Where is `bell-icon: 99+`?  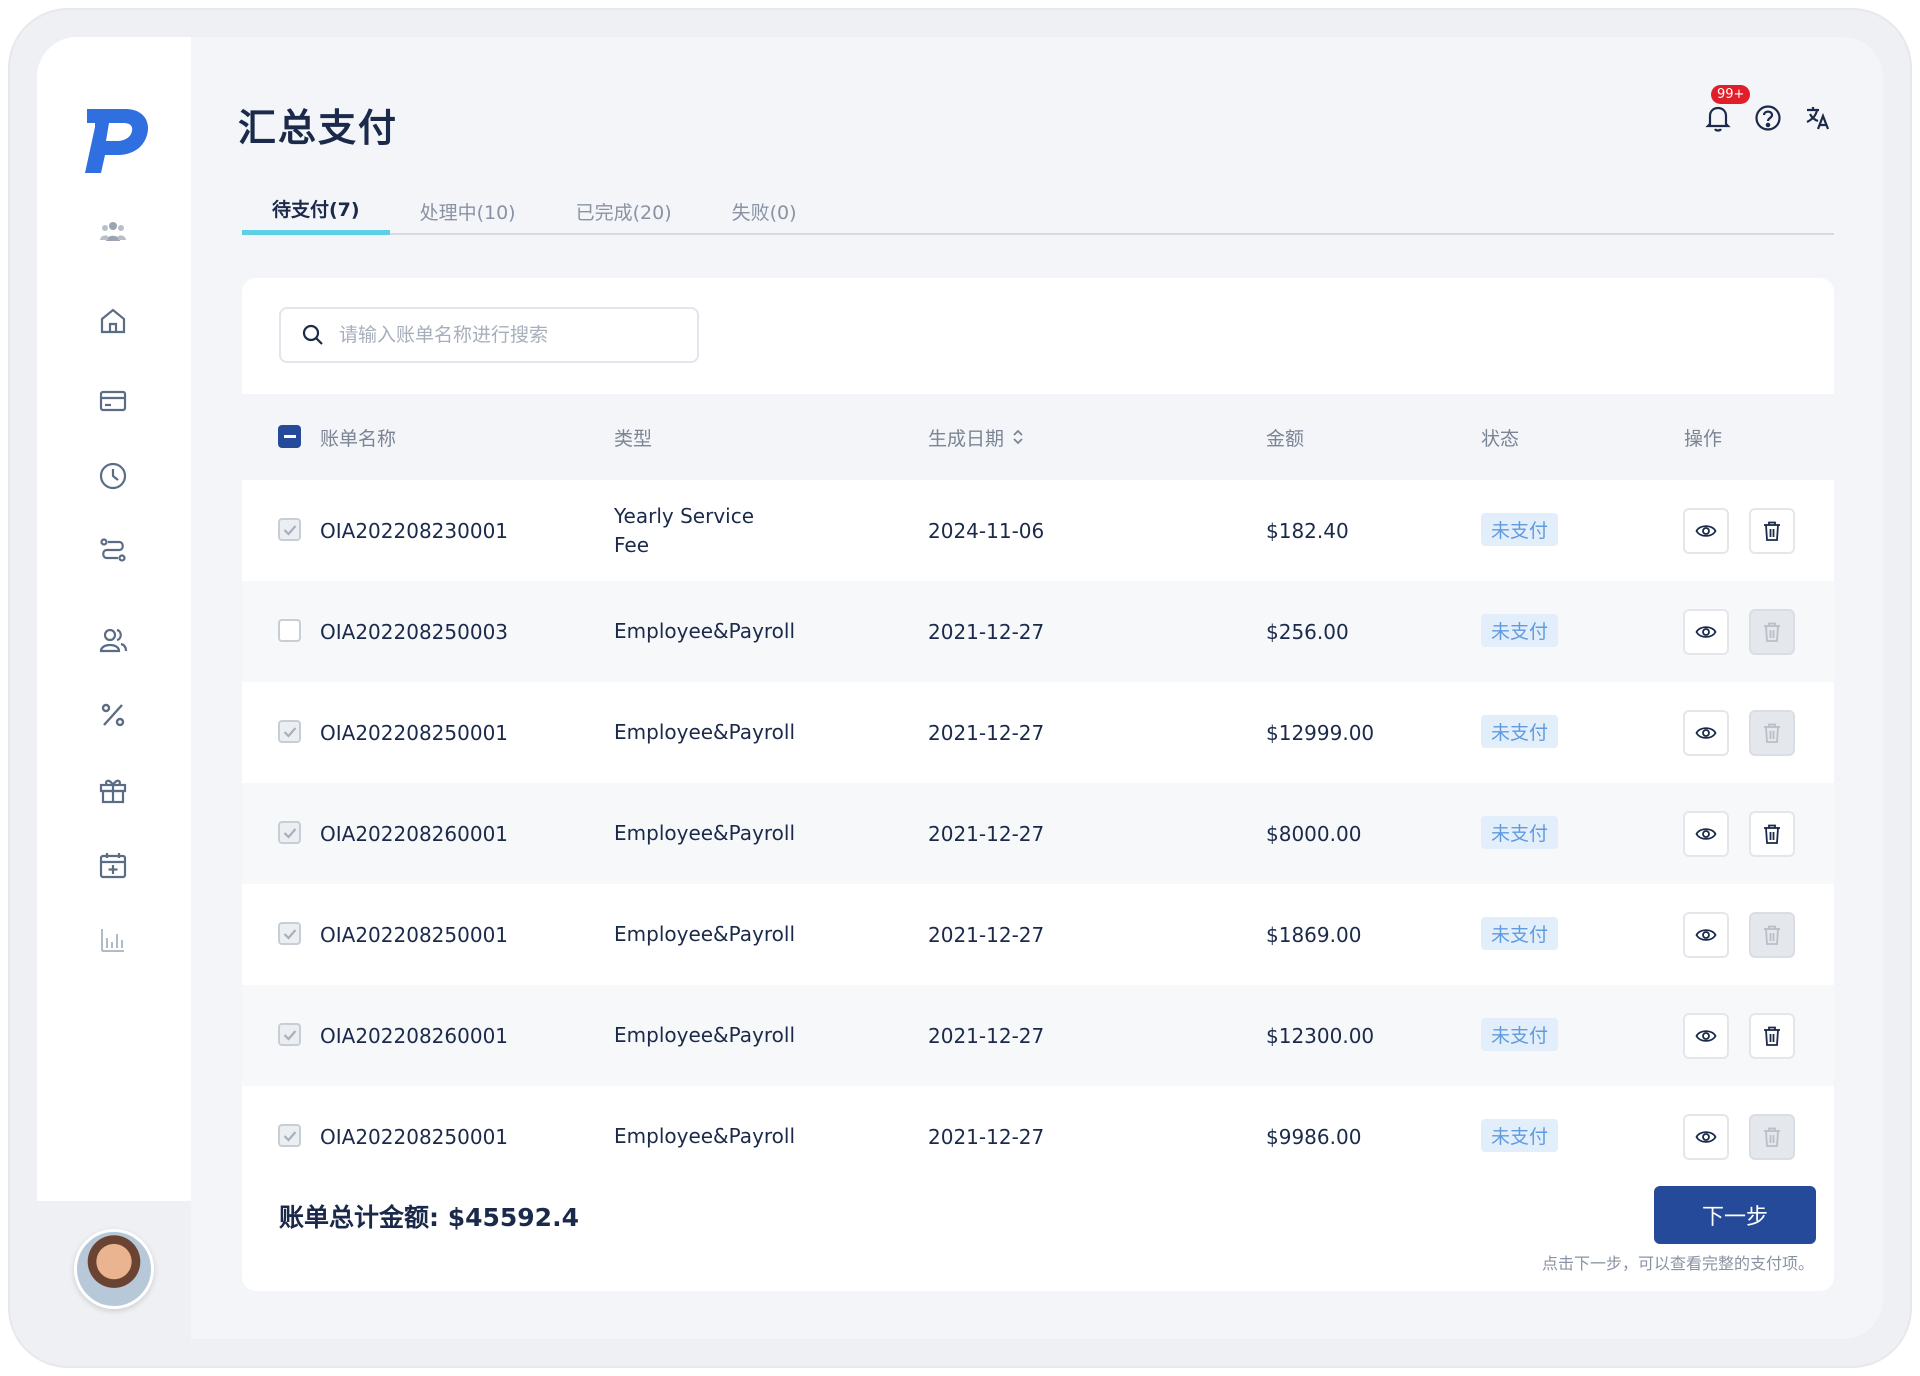 bell-icon: 99+ is located at coordinates (1727, 109).